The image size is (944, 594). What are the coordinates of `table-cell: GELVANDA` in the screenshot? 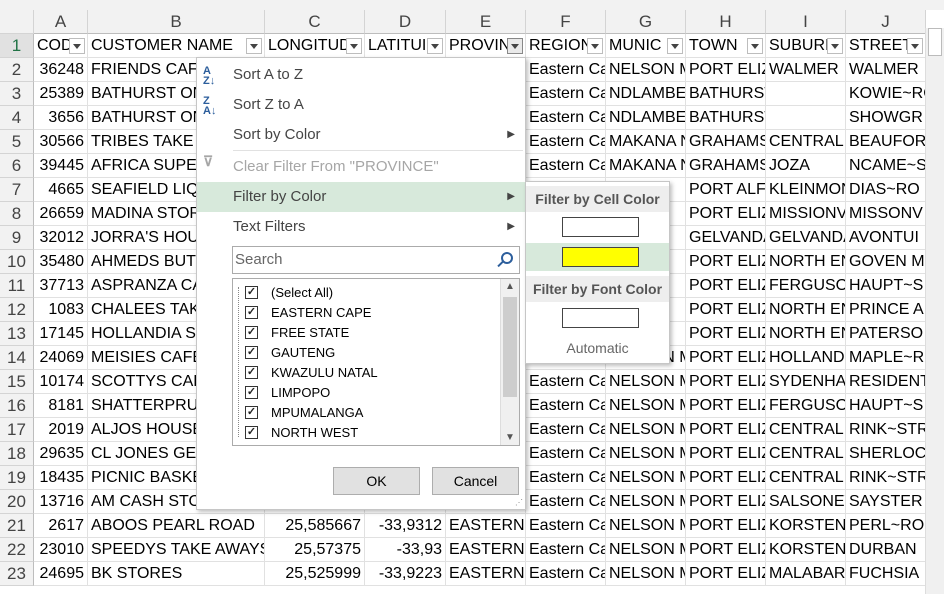 It's located at (806, 238).